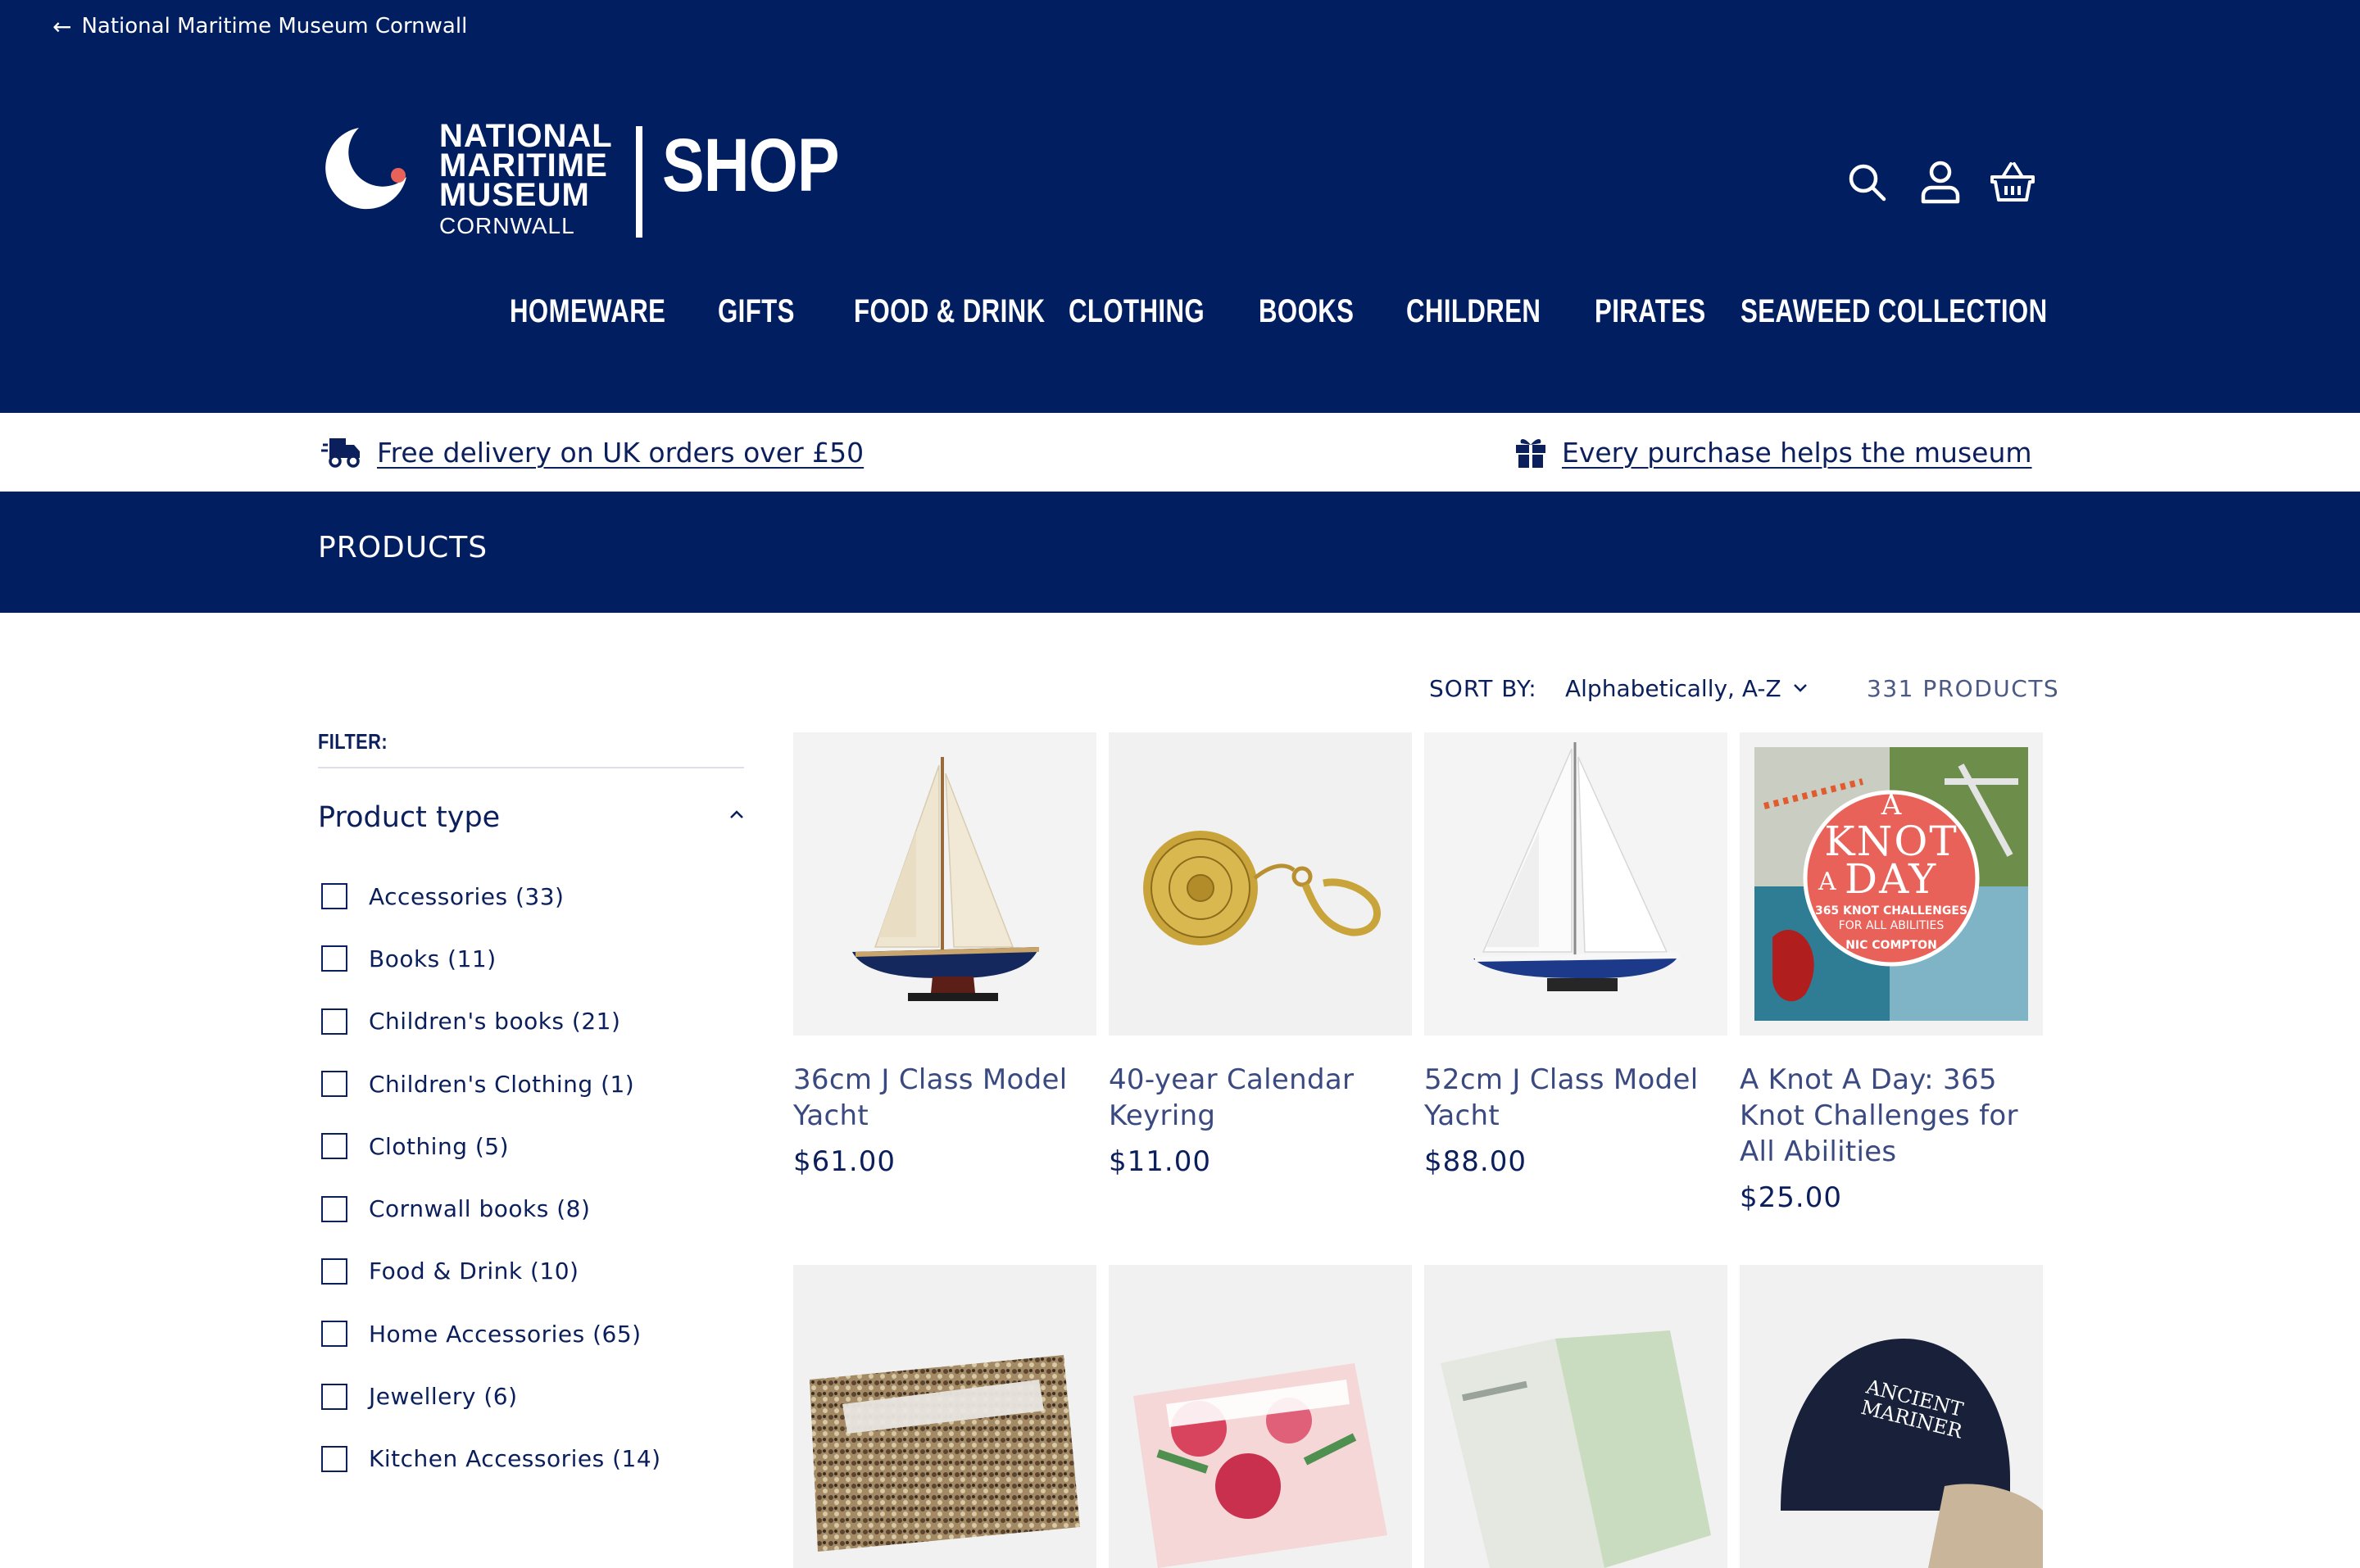 This screenshot has width=2360, height=1568. I want to click on facet-title: Product type, so click(409, 817).